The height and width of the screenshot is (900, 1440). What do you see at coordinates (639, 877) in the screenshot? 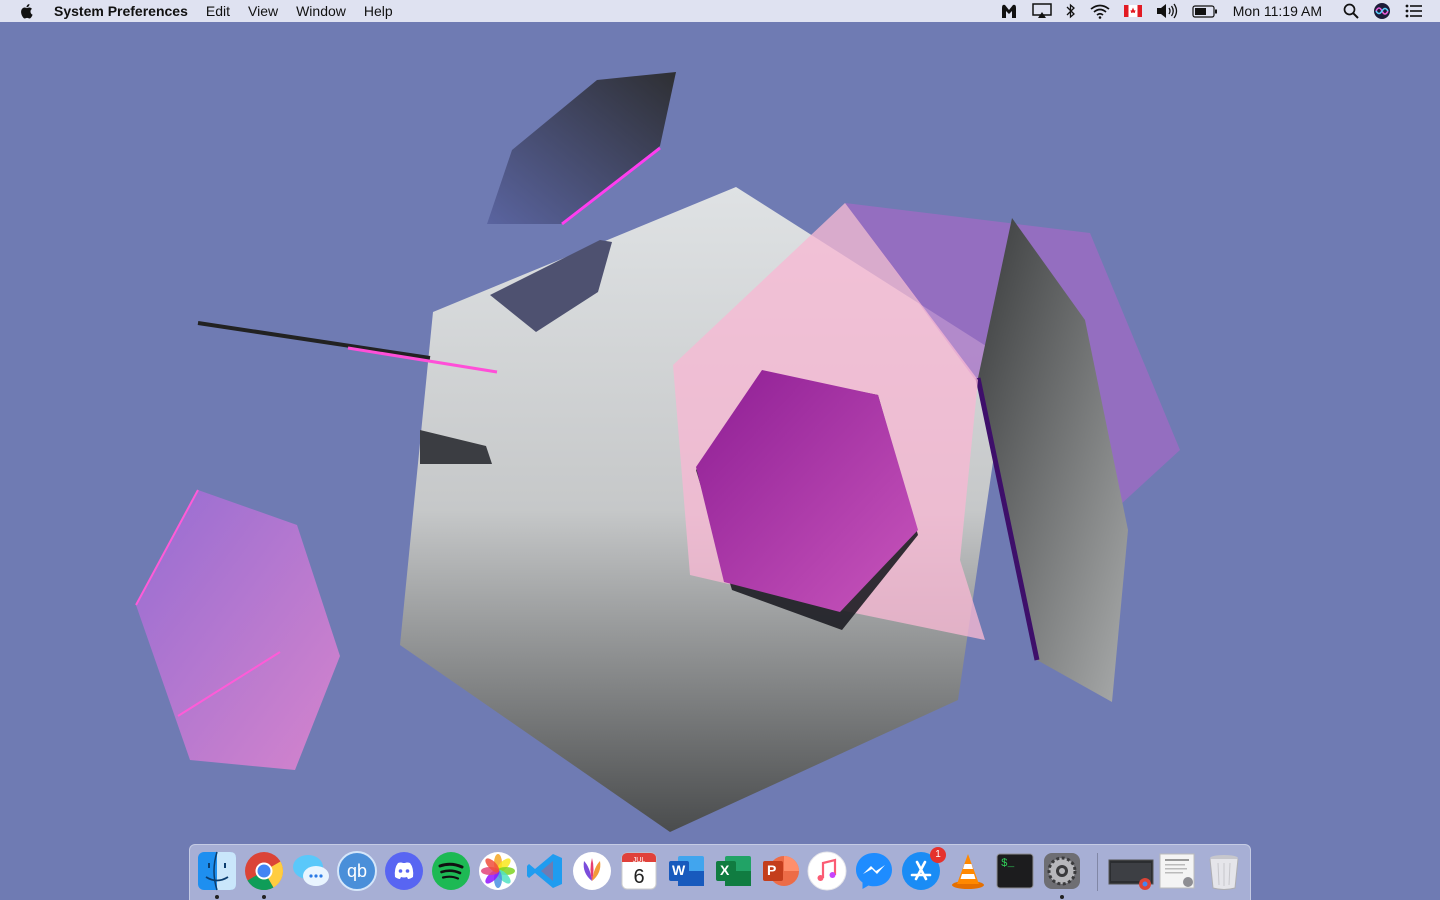
I see `calendar-day: 6` at bounding box center [639, 877].